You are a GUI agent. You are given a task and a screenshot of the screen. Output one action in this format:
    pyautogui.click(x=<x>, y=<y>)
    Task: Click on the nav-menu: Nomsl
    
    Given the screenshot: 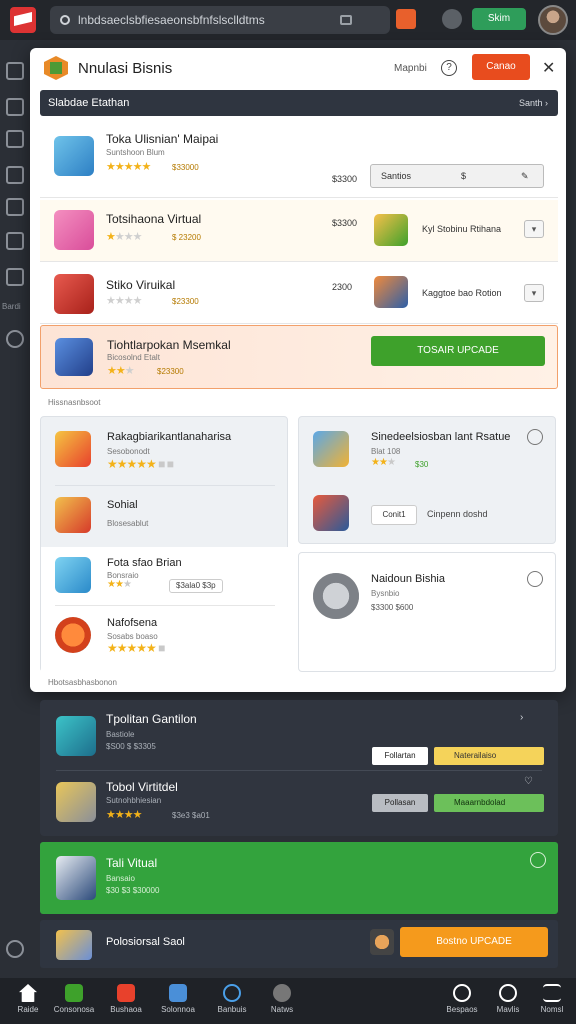 What is the action you would take?
    pyautogui.click(x=550, y=999)
    